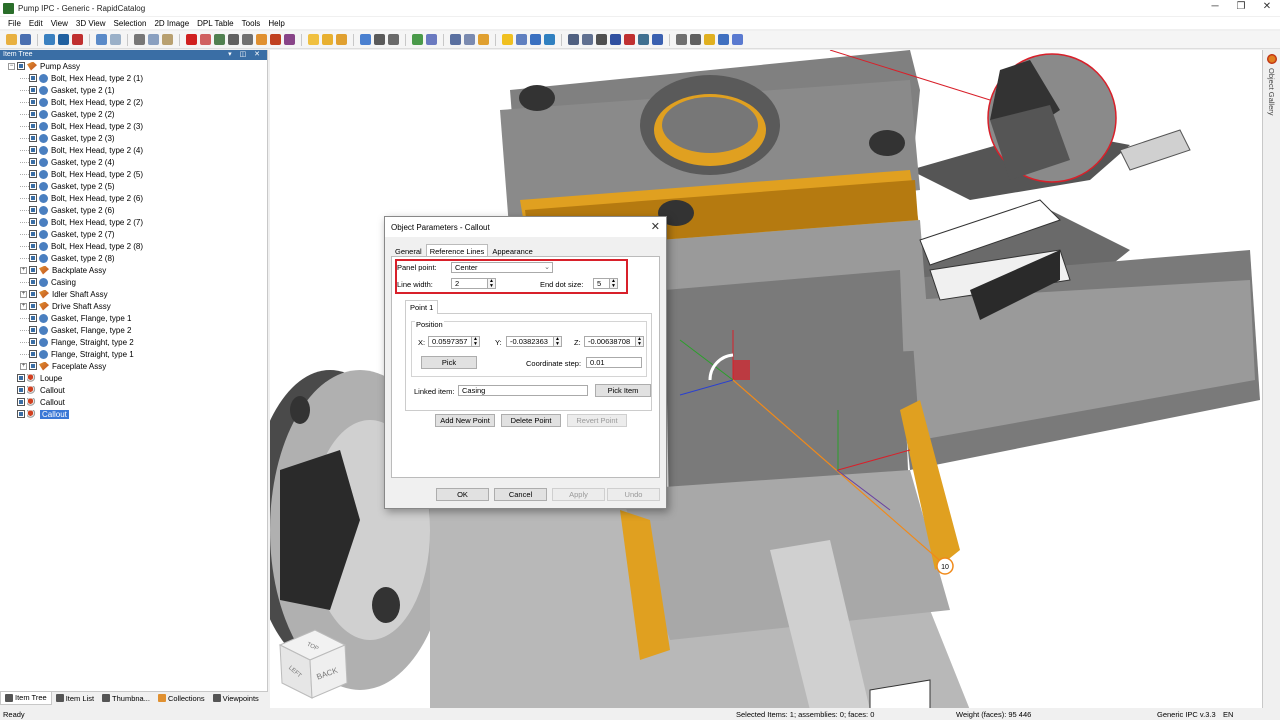 This screenshot has height=720, width=1280. What do you see at coordinates (191, 39) in the screenshot?
I see `delete-icon` at bounding box center [191, 39].